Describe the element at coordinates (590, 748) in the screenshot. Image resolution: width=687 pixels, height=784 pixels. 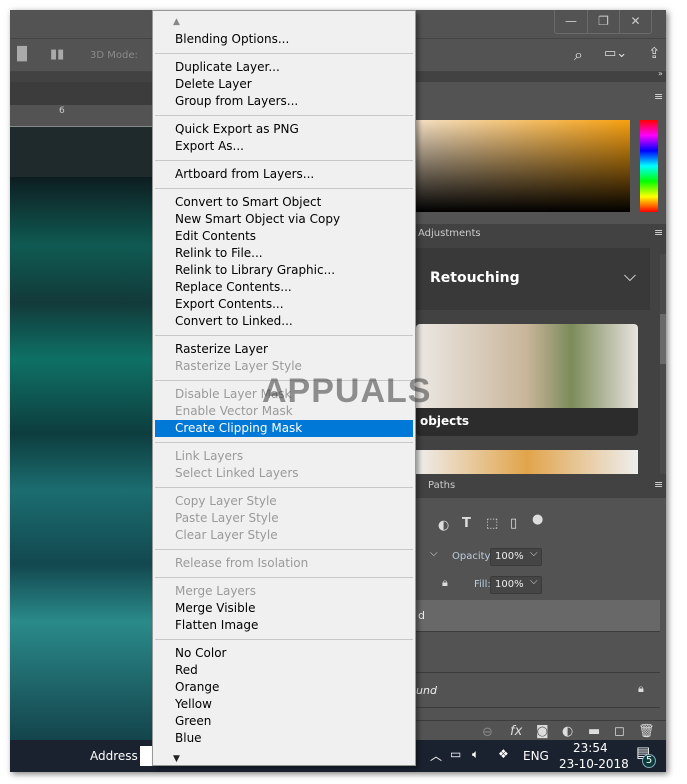
I see `clock-time: 23:54` at that location.